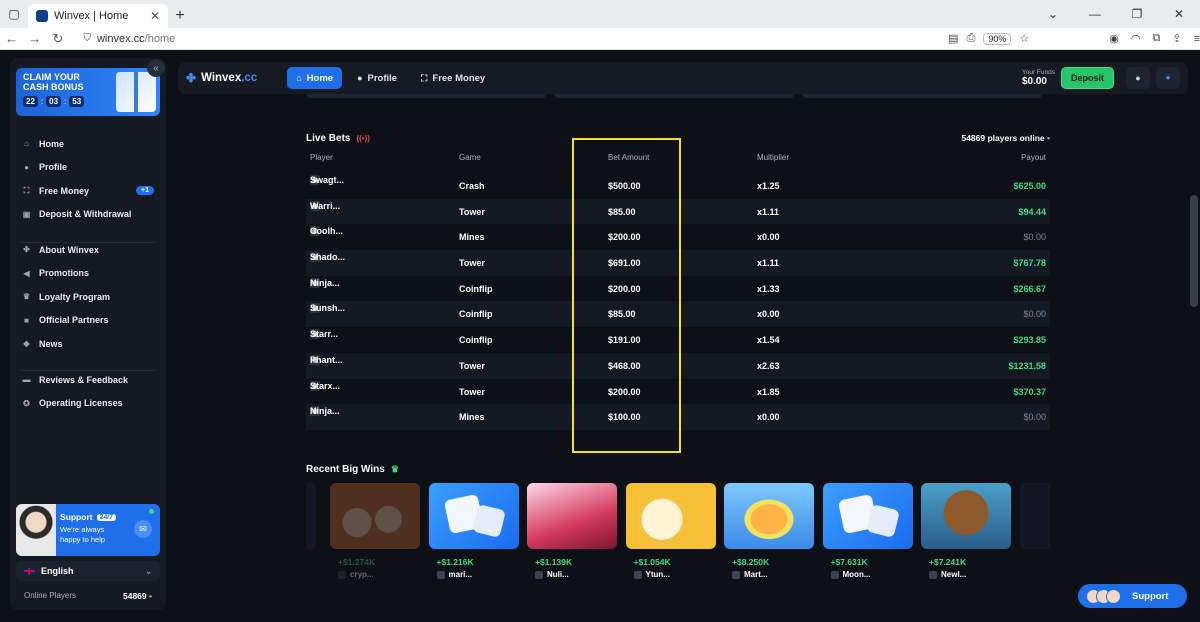  I want to click on sidebar-item-home: ⌂ Home, so click(88, 144).